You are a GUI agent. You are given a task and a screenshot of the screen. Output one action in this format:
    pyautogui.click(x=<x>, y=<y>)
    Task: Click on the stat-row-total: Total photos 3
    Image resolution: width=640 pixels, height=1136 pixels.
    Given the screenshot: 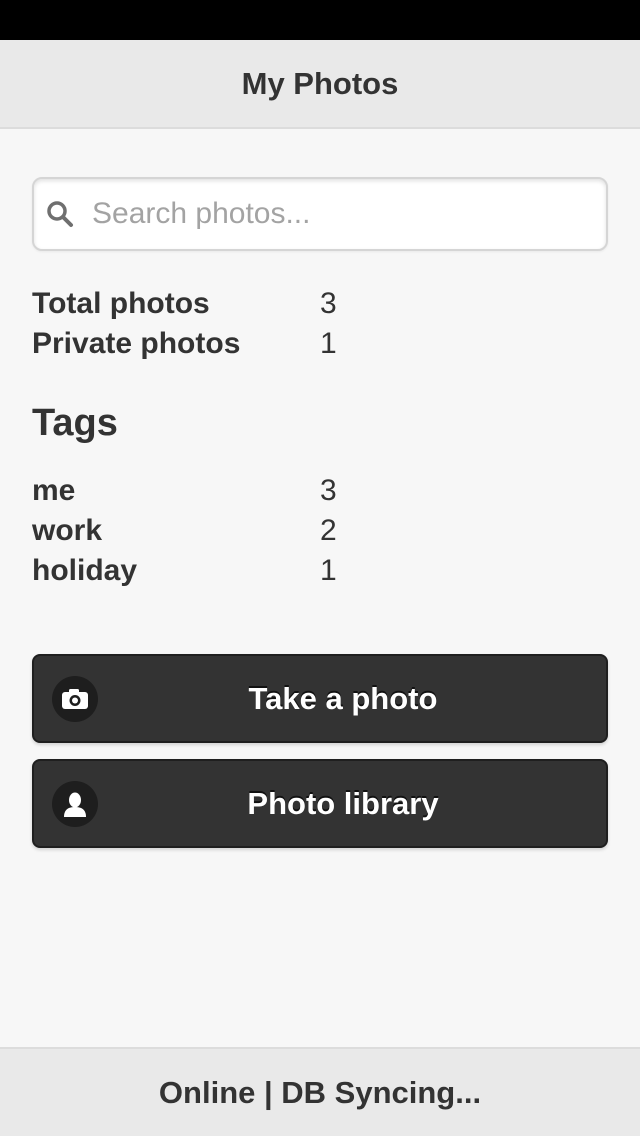 What is the action you would take?
    pyautogui.click(x=320, y=304)
    